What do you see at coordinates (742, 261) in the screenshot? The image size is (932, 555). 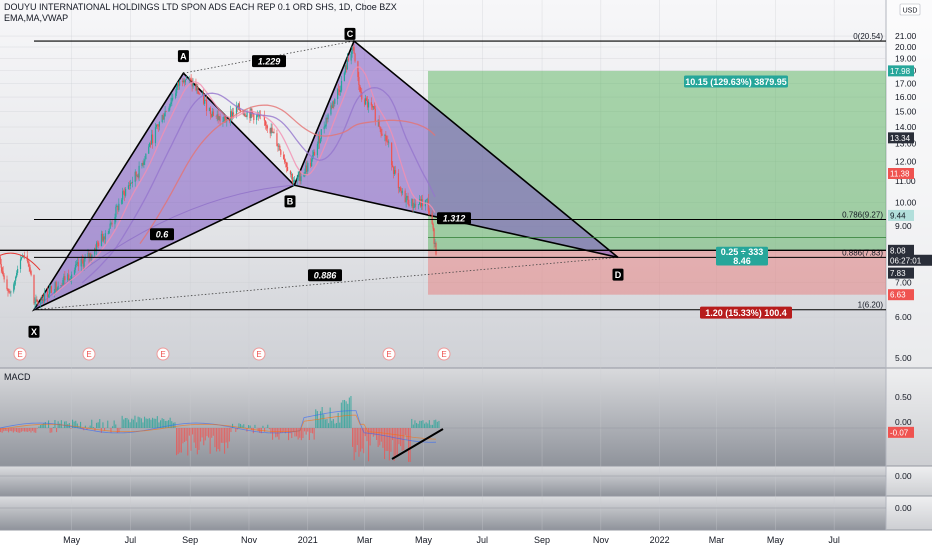 I see `rr-badge: 8.46` at bounding box center [742, 261].